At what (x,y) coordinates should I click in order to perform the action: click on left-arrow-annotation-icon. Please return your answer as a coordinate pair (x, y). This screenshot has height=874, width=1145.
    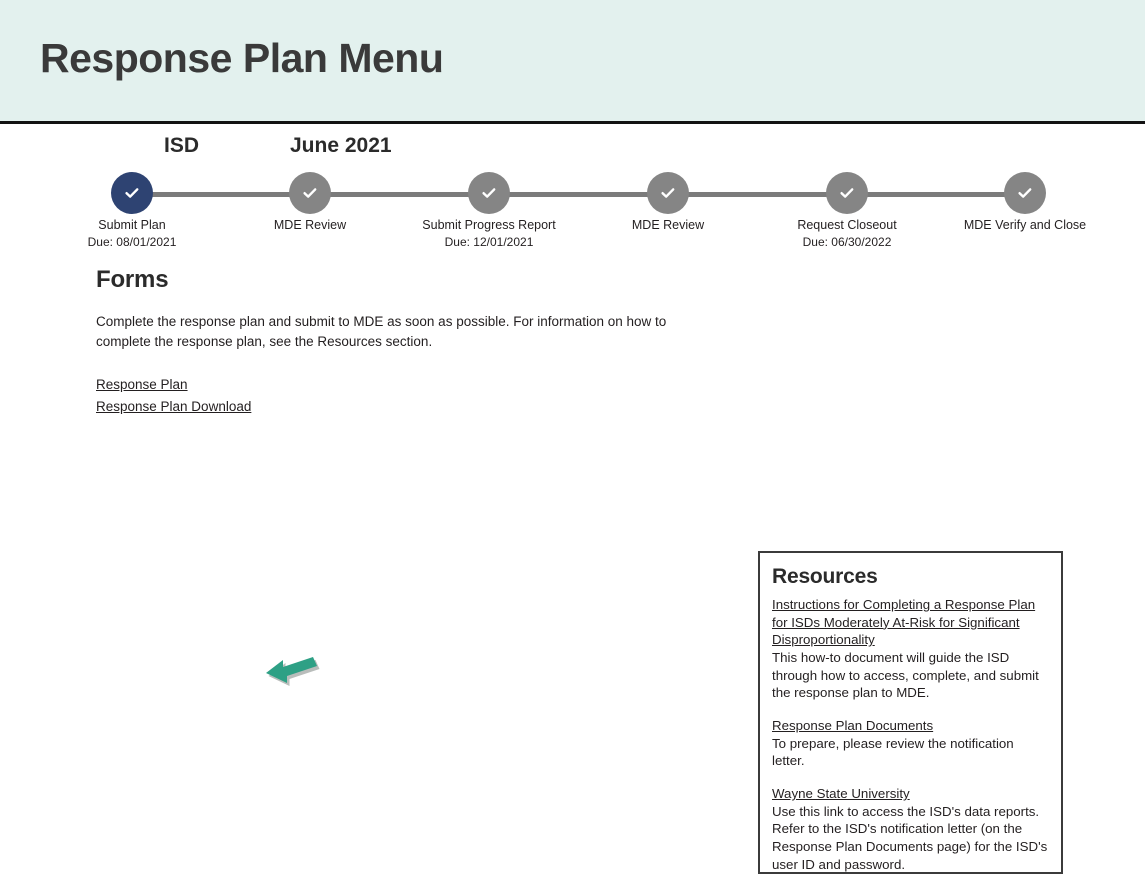
    Looking at the image, I should click on (293, 671).